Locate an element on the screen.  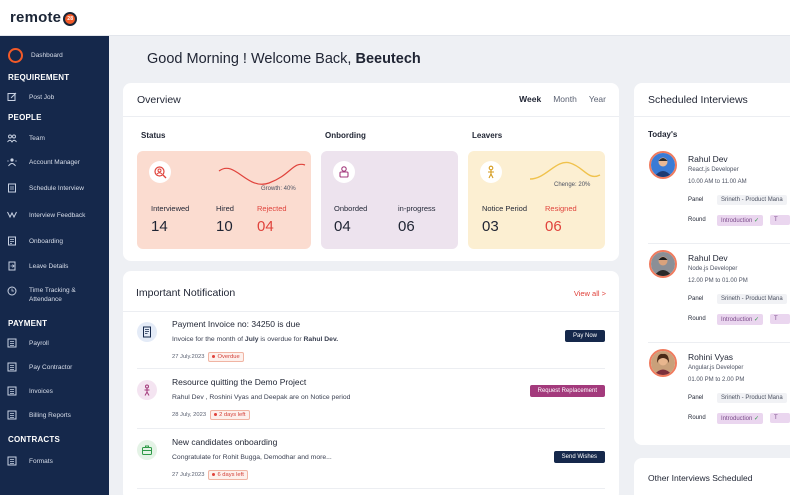
sidebar-section-contracts: CONTRACTS is located at coordinates (34, 439).